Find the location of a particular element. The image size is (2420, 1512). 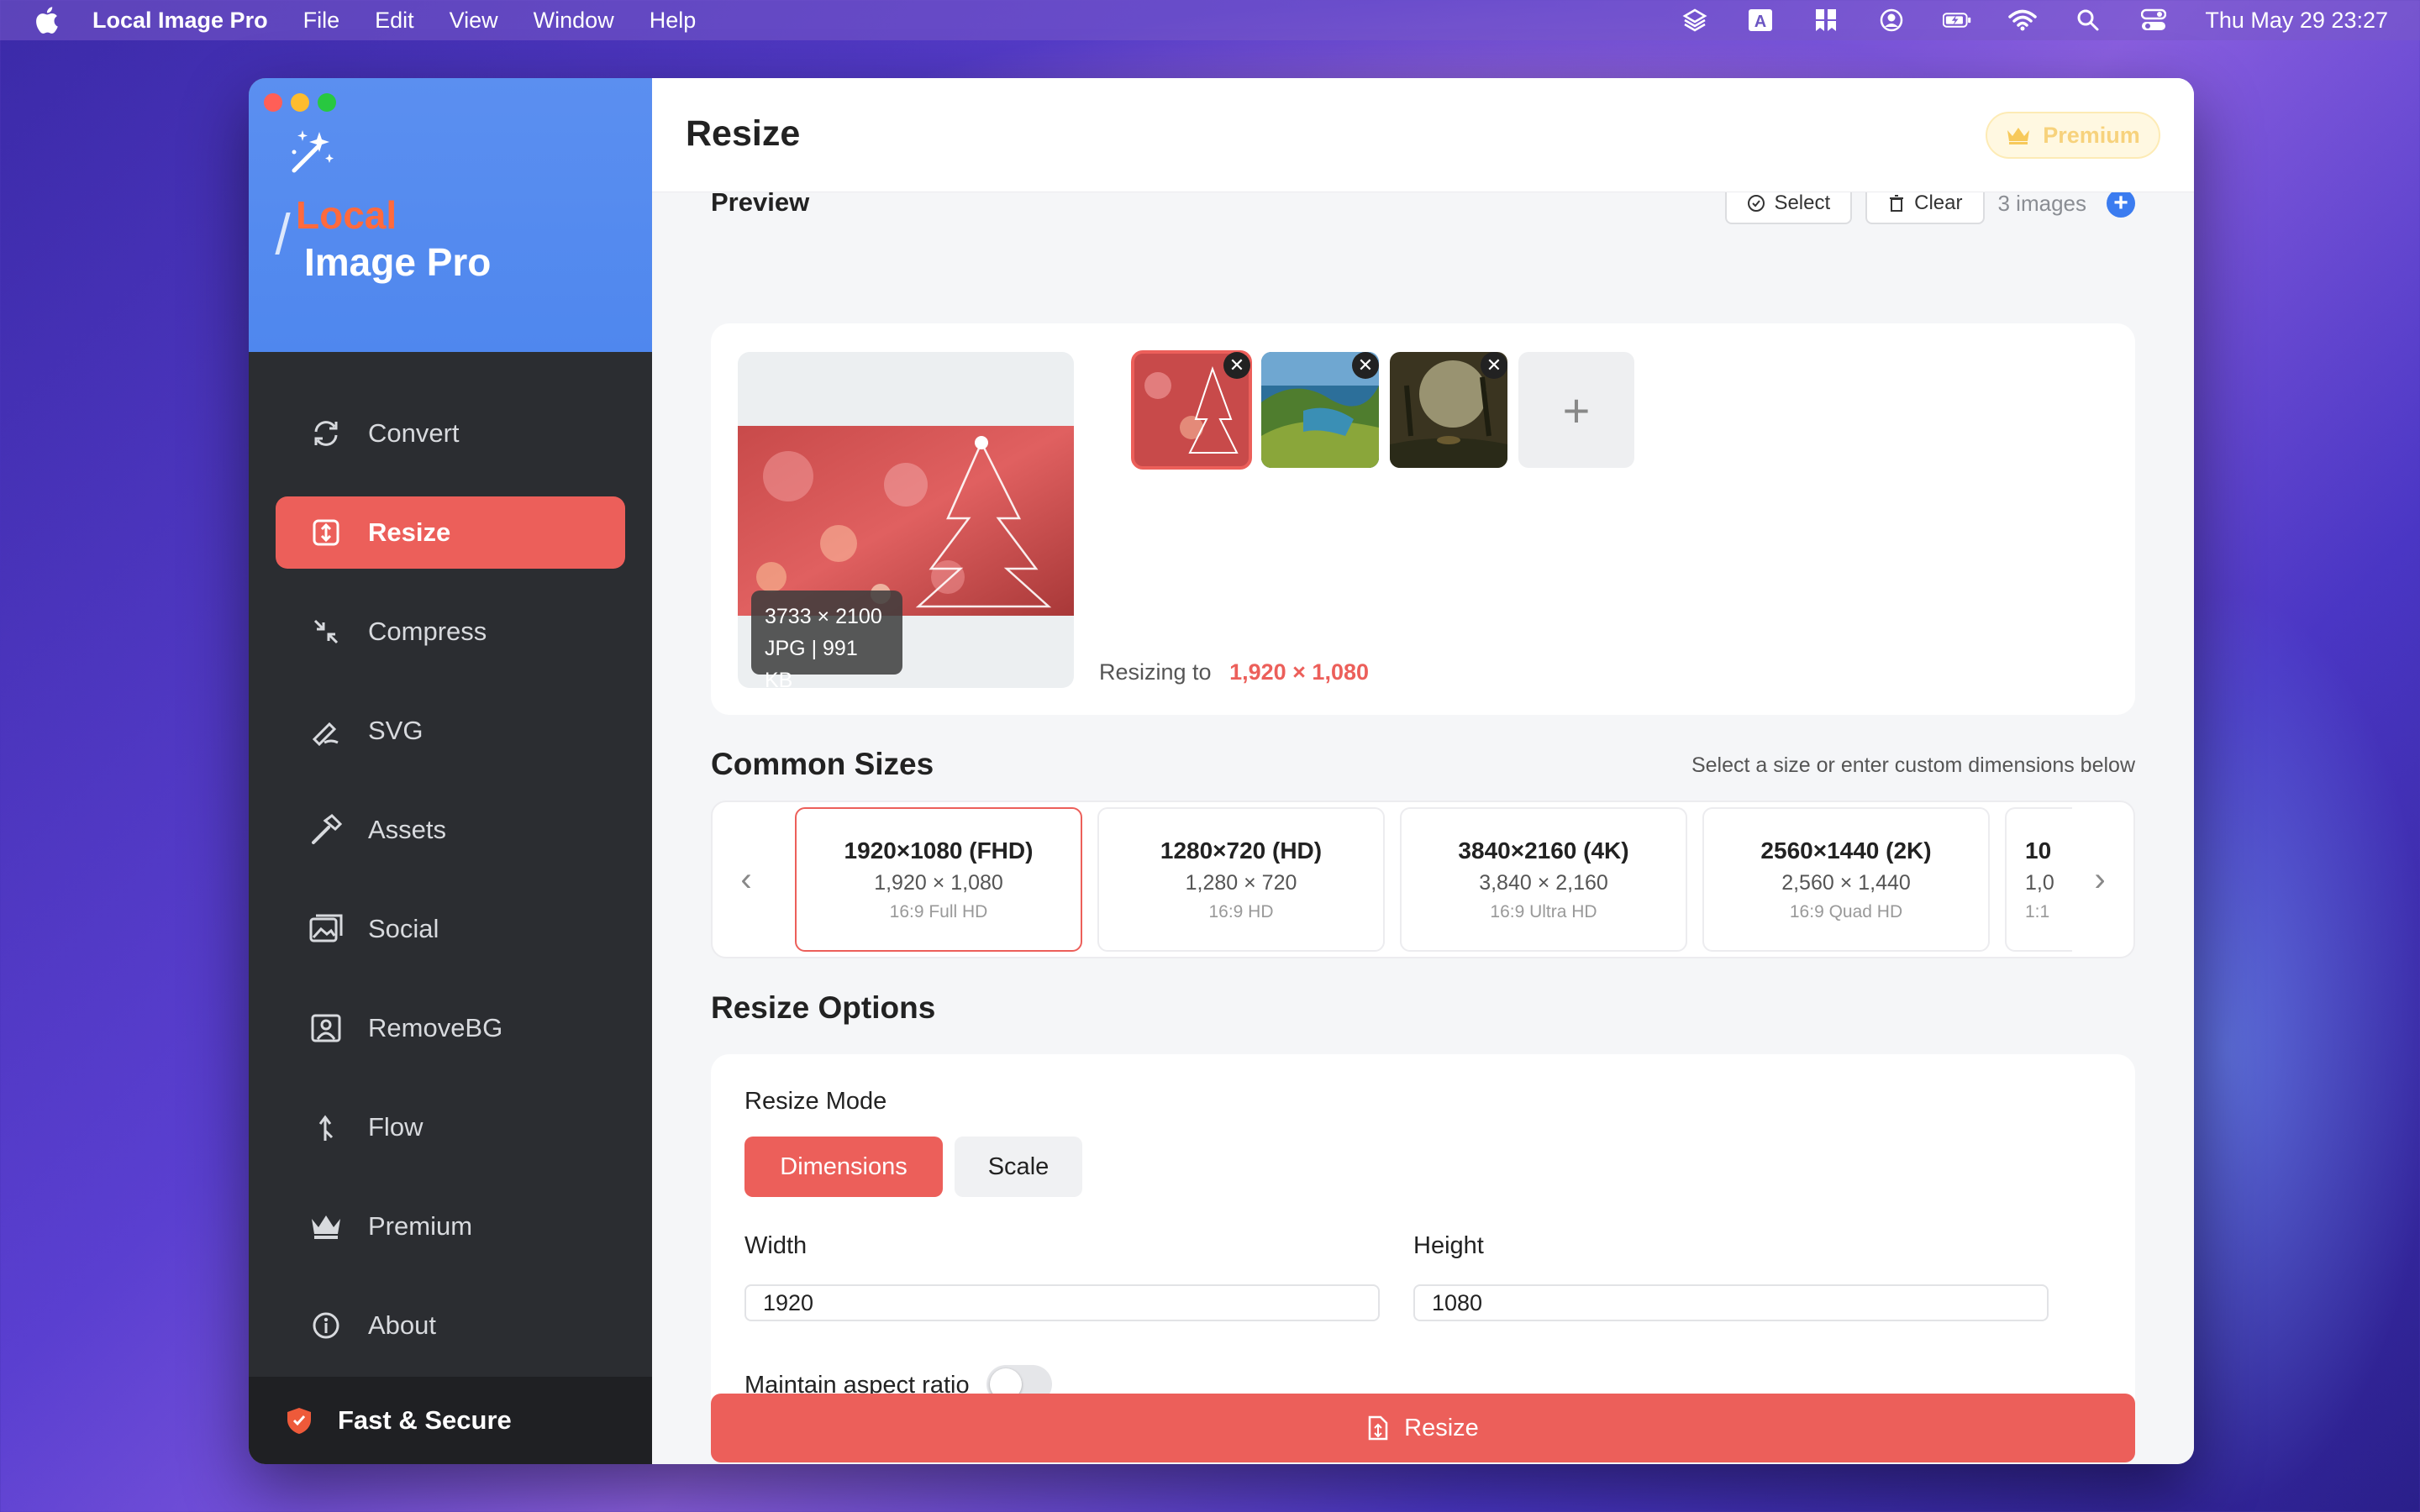

clear-button: Clear is located at coordinates (1925, 208).